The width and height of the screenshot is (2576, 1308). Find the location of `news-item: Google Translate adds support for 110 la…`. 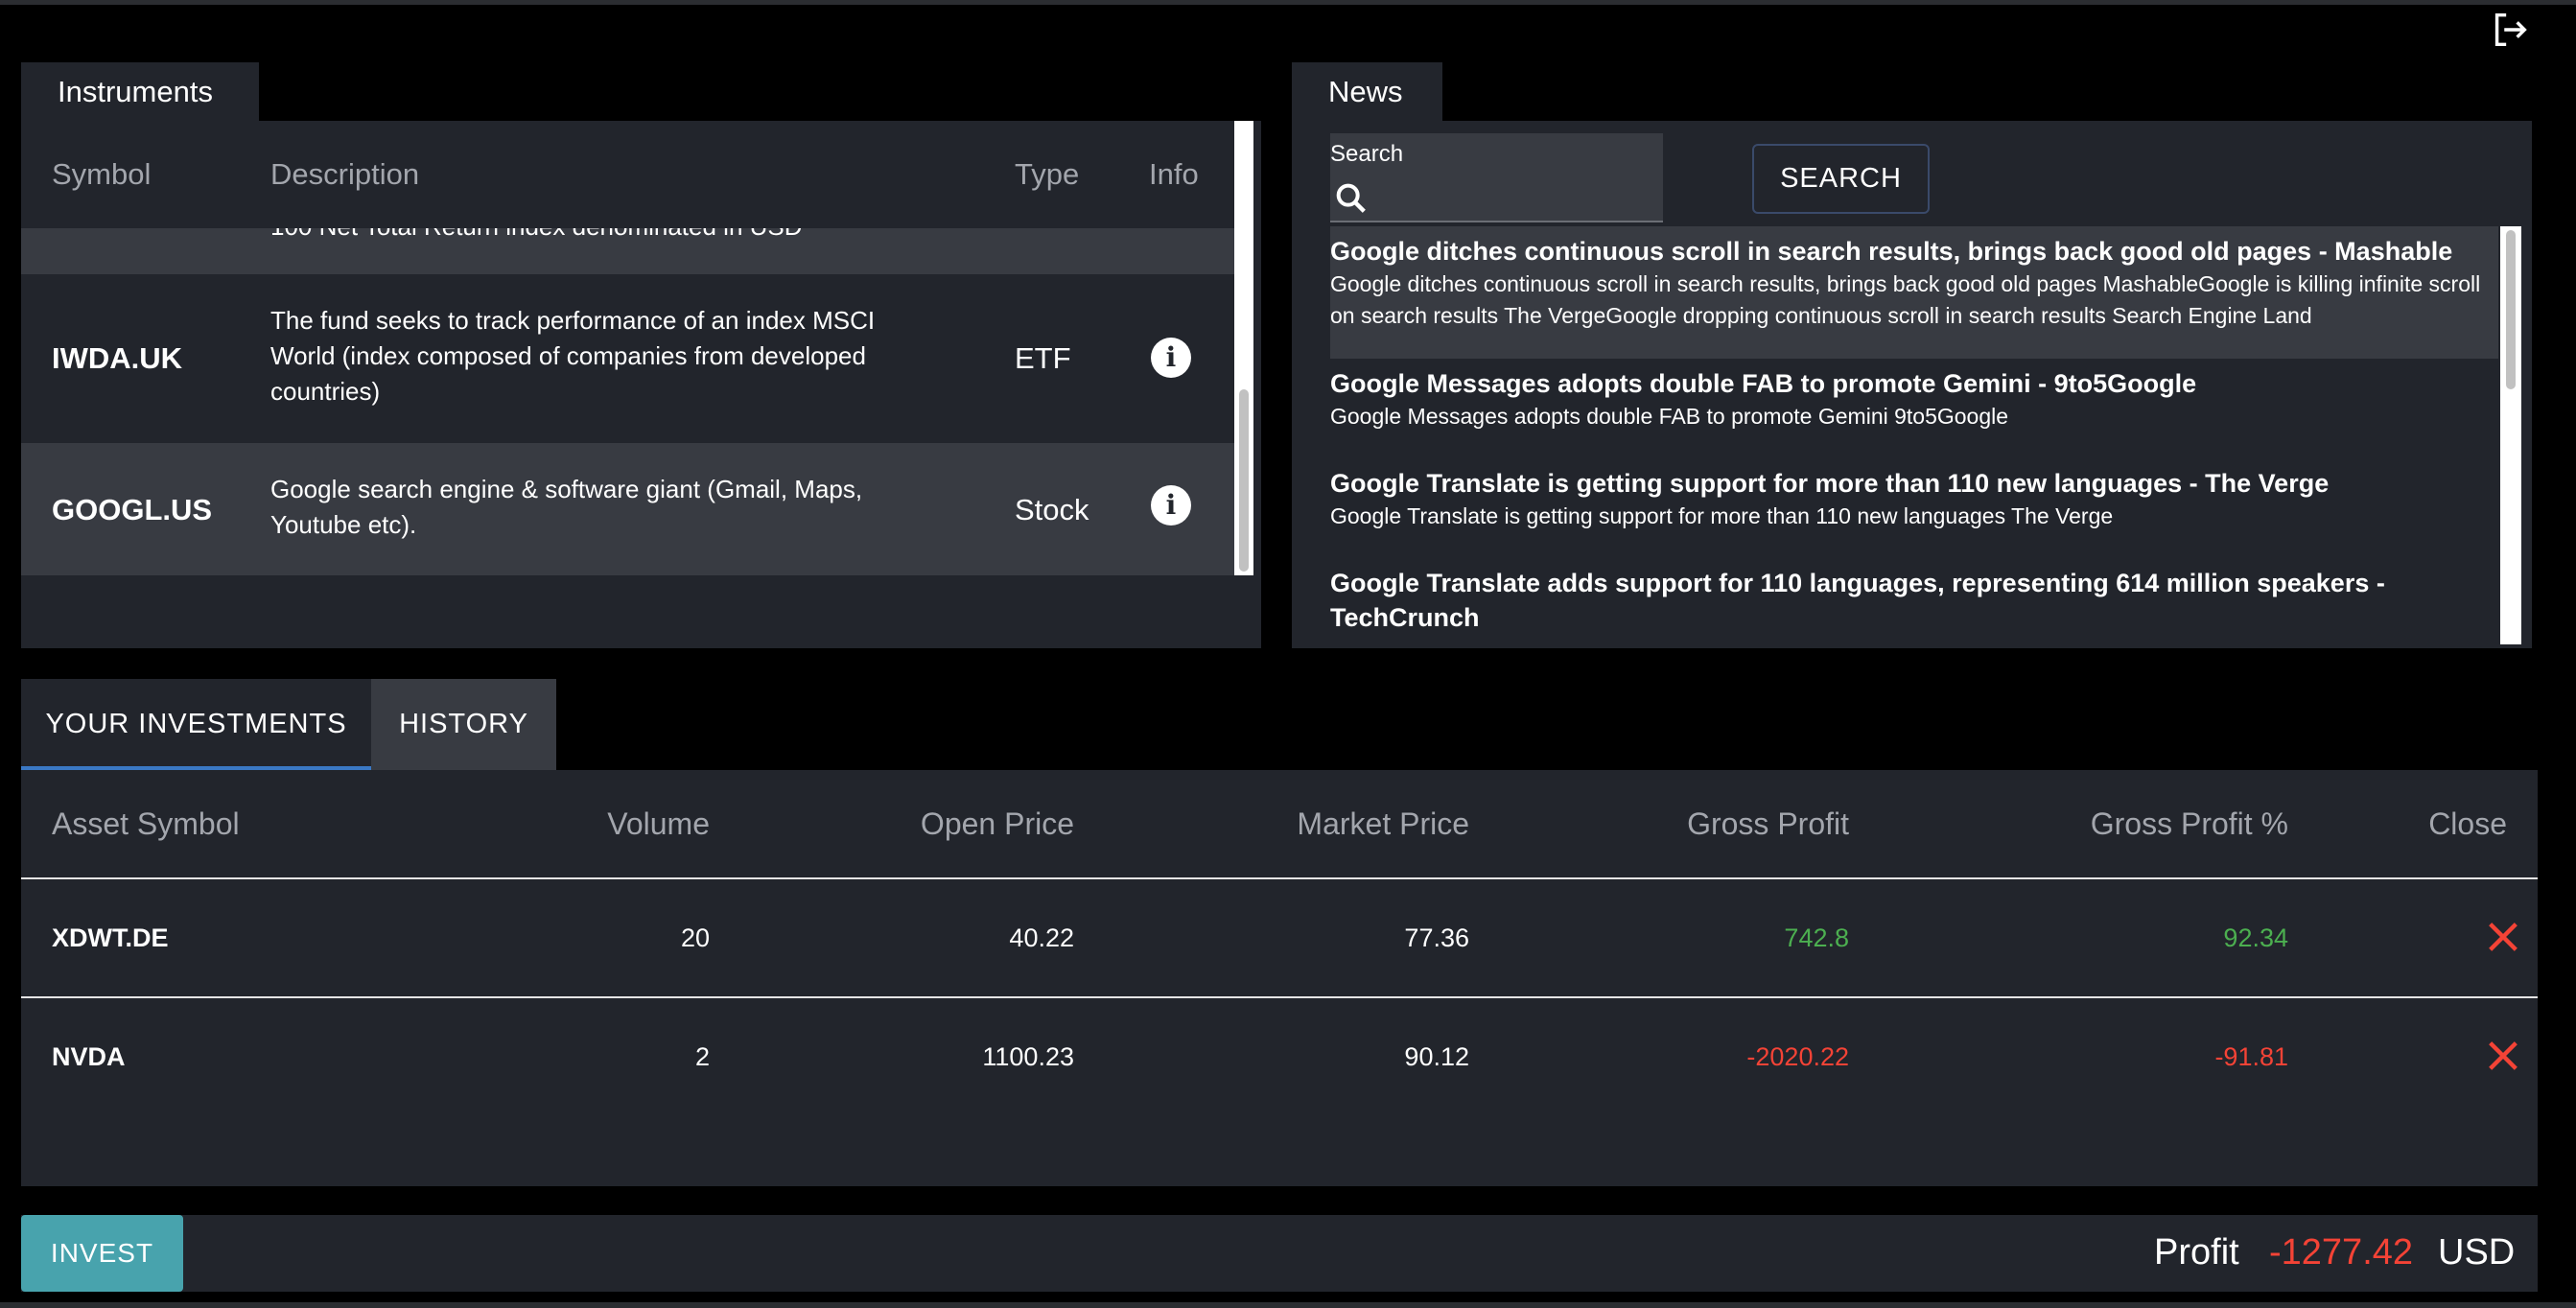

news-item: Google Translate adds support for 110 la… is located at coordinates (1914, 607).